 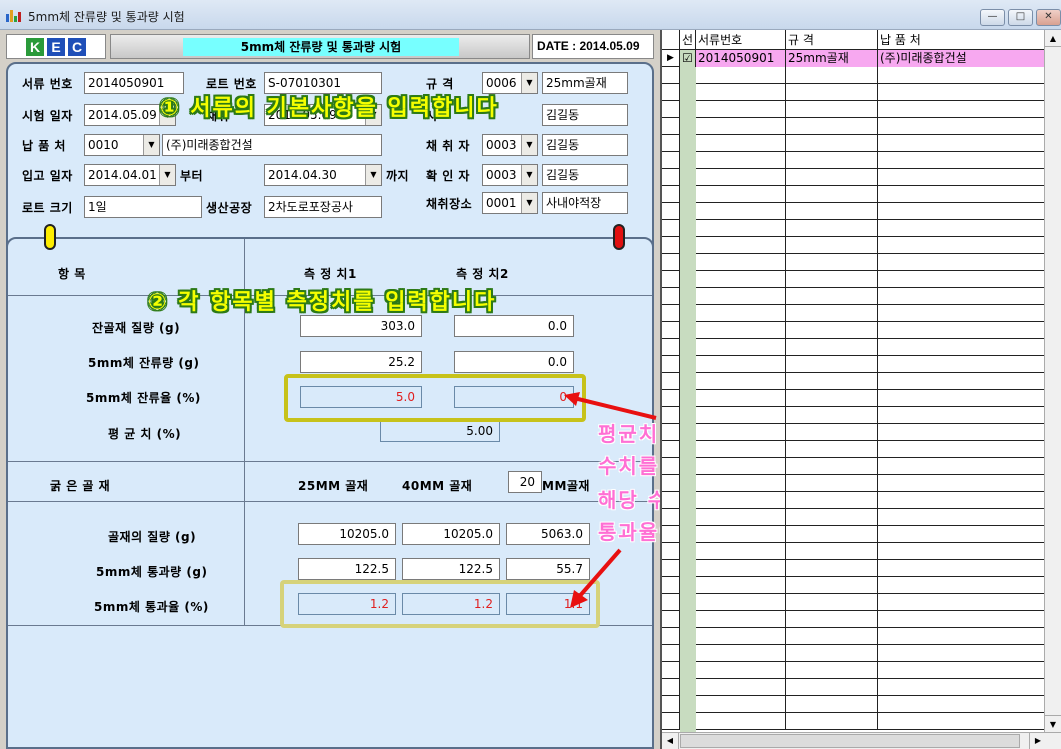 I want to click on passing-mass-40-field: 122.5, so click(x=451, y=569).